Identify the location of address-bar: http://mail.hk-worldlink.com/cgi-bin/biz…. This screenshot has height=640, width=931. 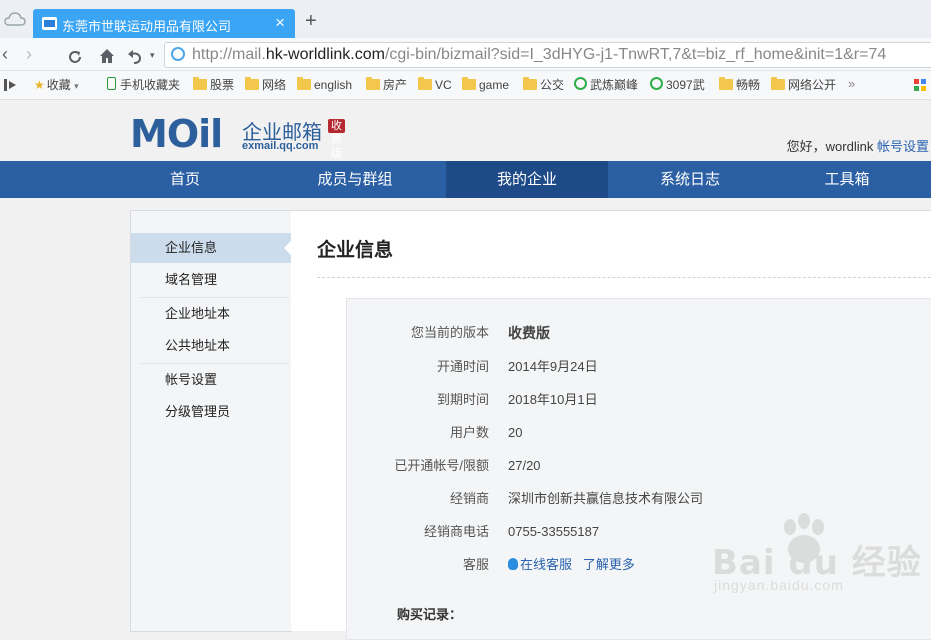
(547, 55).